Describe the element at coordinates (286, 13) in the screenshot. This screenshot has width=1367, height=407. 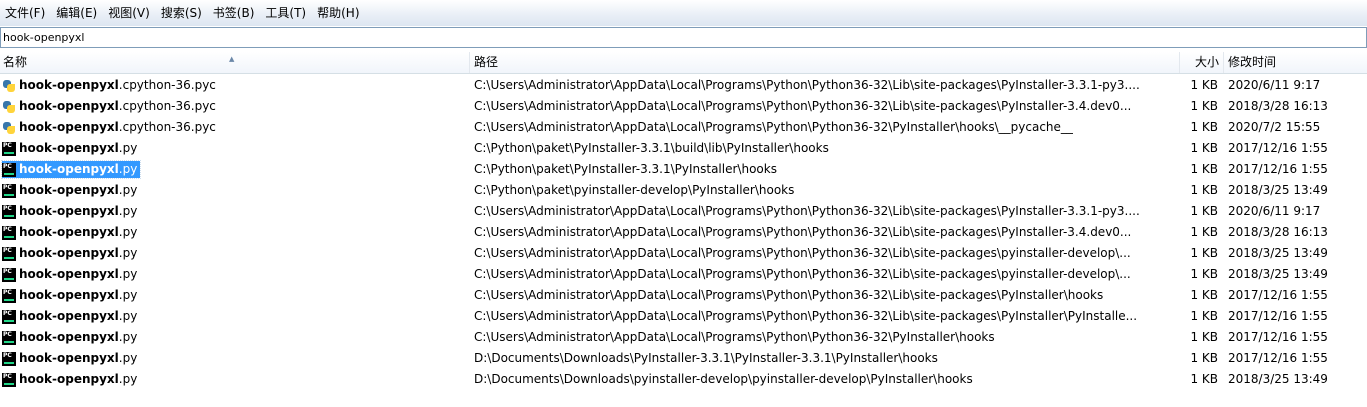
I see `menu-tools: 工具(T)` at that location.